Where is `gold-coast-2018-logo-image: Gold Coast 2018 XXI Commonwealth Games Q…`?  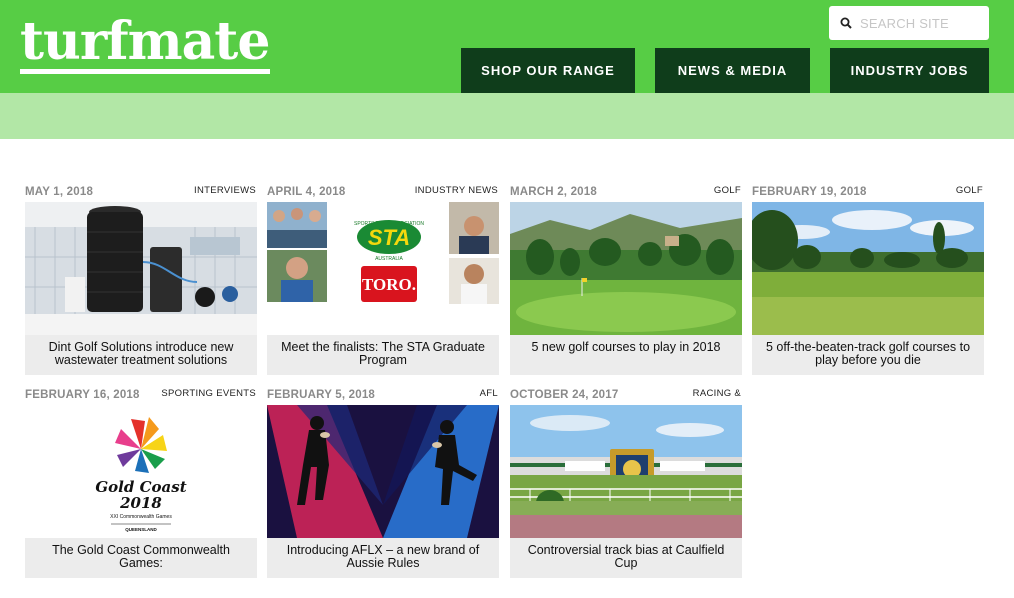 gold-coast-2018-logo-image: Gold Coast 2018 XXI Commonwealth Games Q… is located at coordinates (141, 471).